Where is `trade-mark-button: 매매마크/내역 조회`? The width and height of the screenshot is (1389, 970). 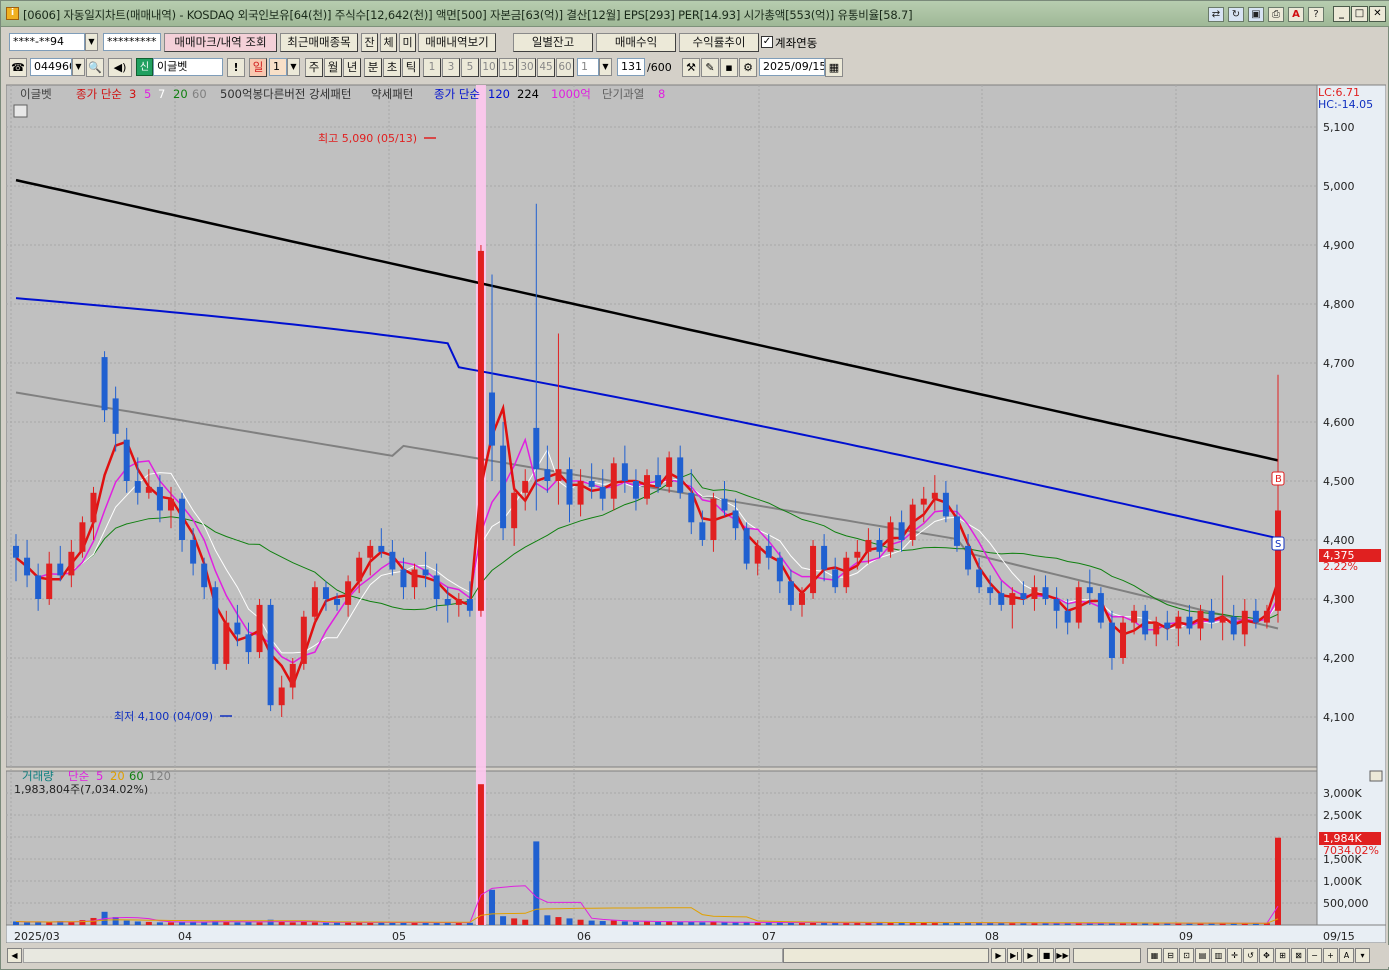
trade-mark-button: 매매마크/내역 조회 is located at coordinates (220, 42).